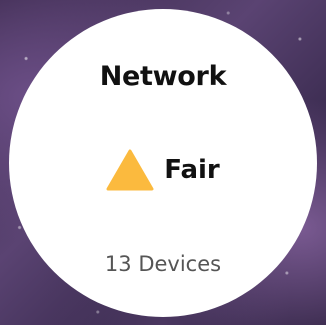 Image resolution: width=326 pixels, height=325 pixels. Describe the element at coordinates (163, 264) in the screenshot. I see `devices-count: 13 Devices` at that location.